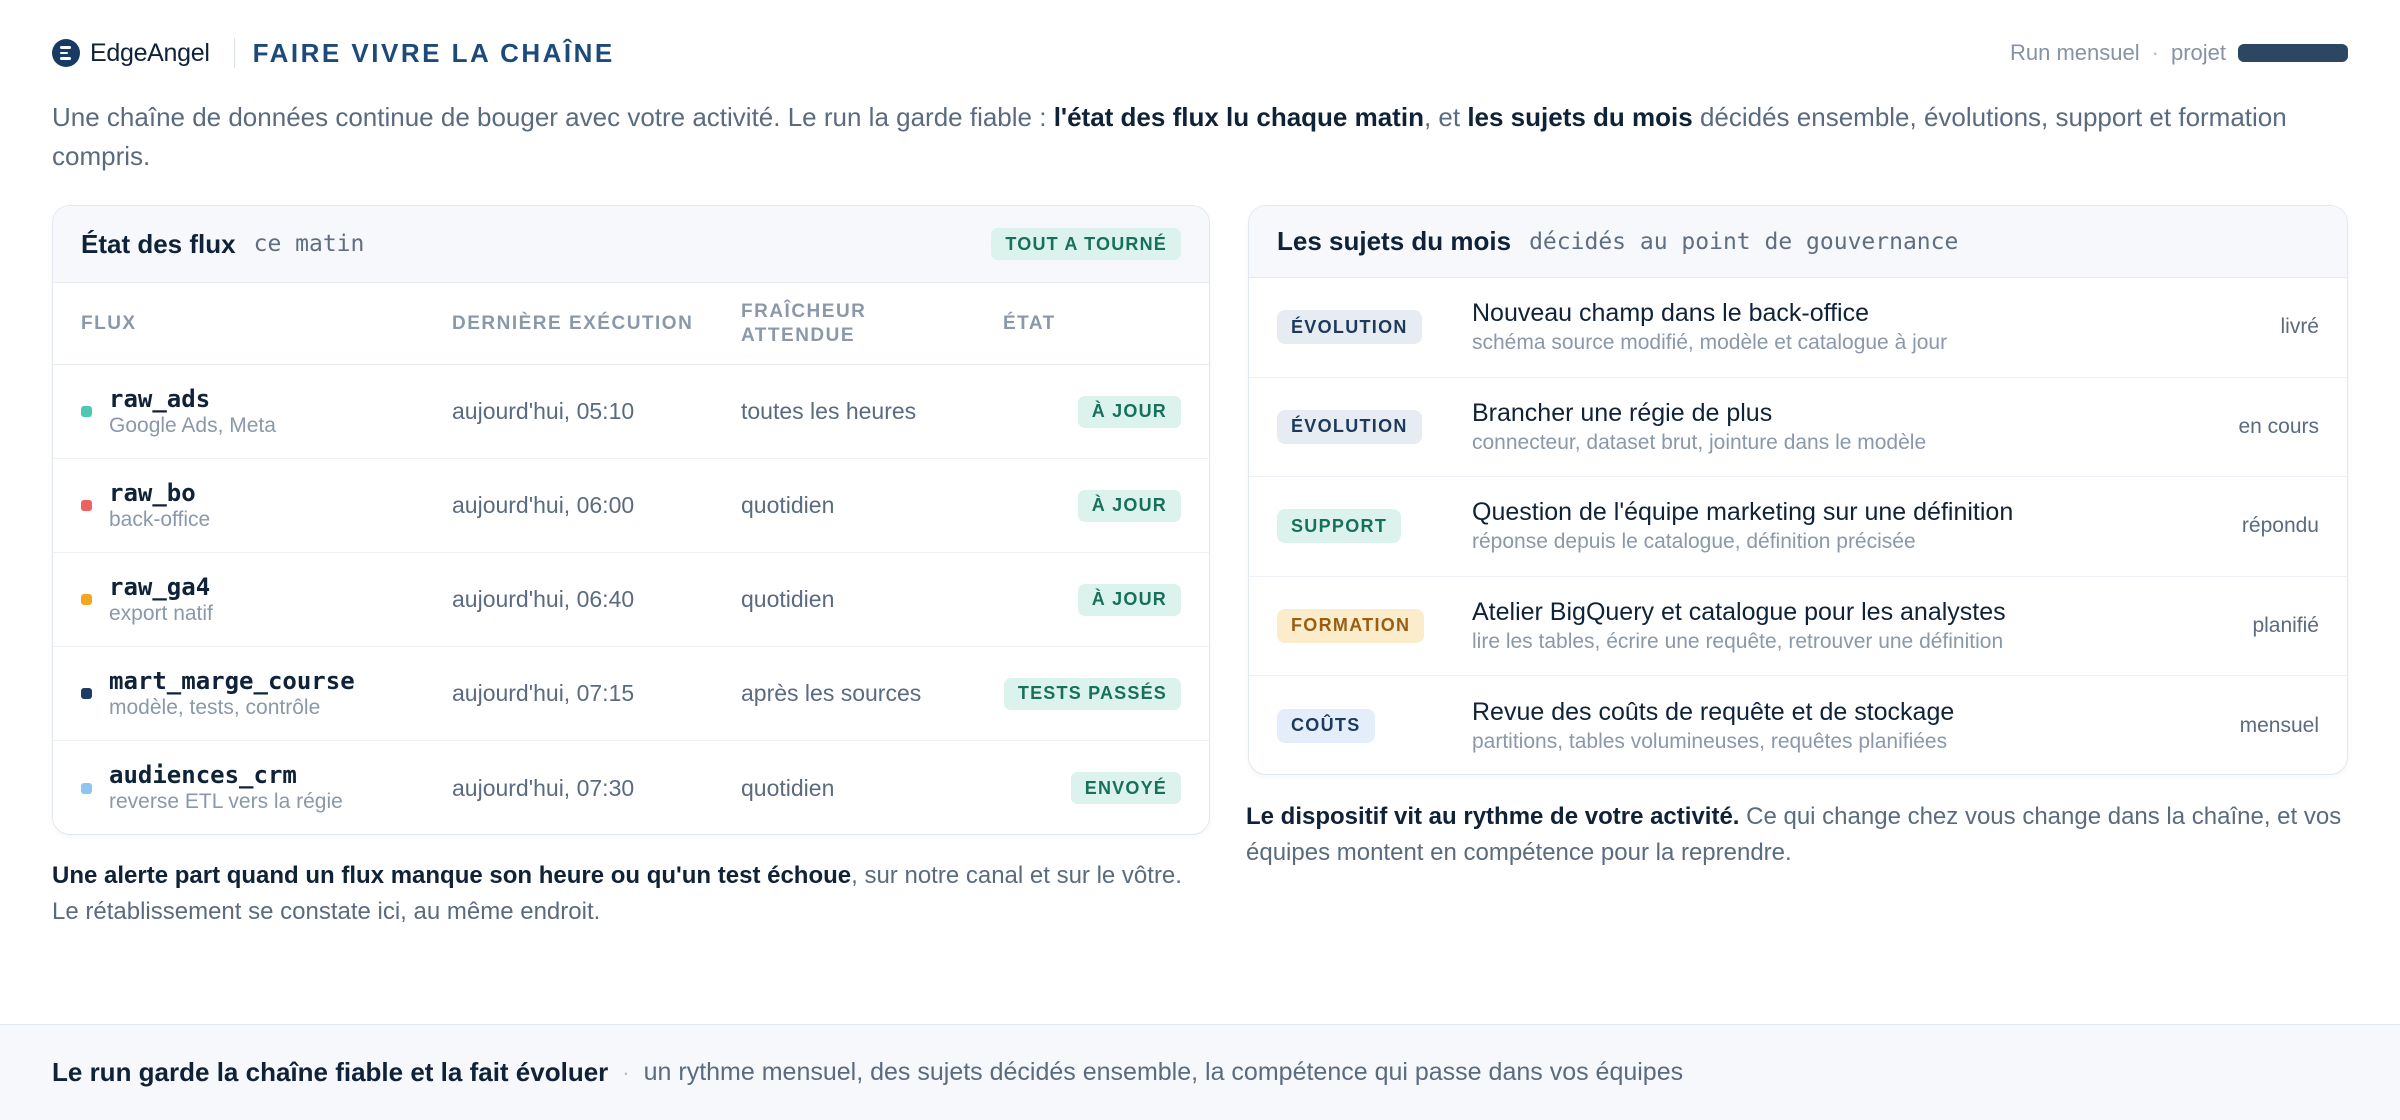 Image resolution: width=2400 pixels, height=1120 pixels. I want to click on column-header-flux: FLUX, so click(266, 324).